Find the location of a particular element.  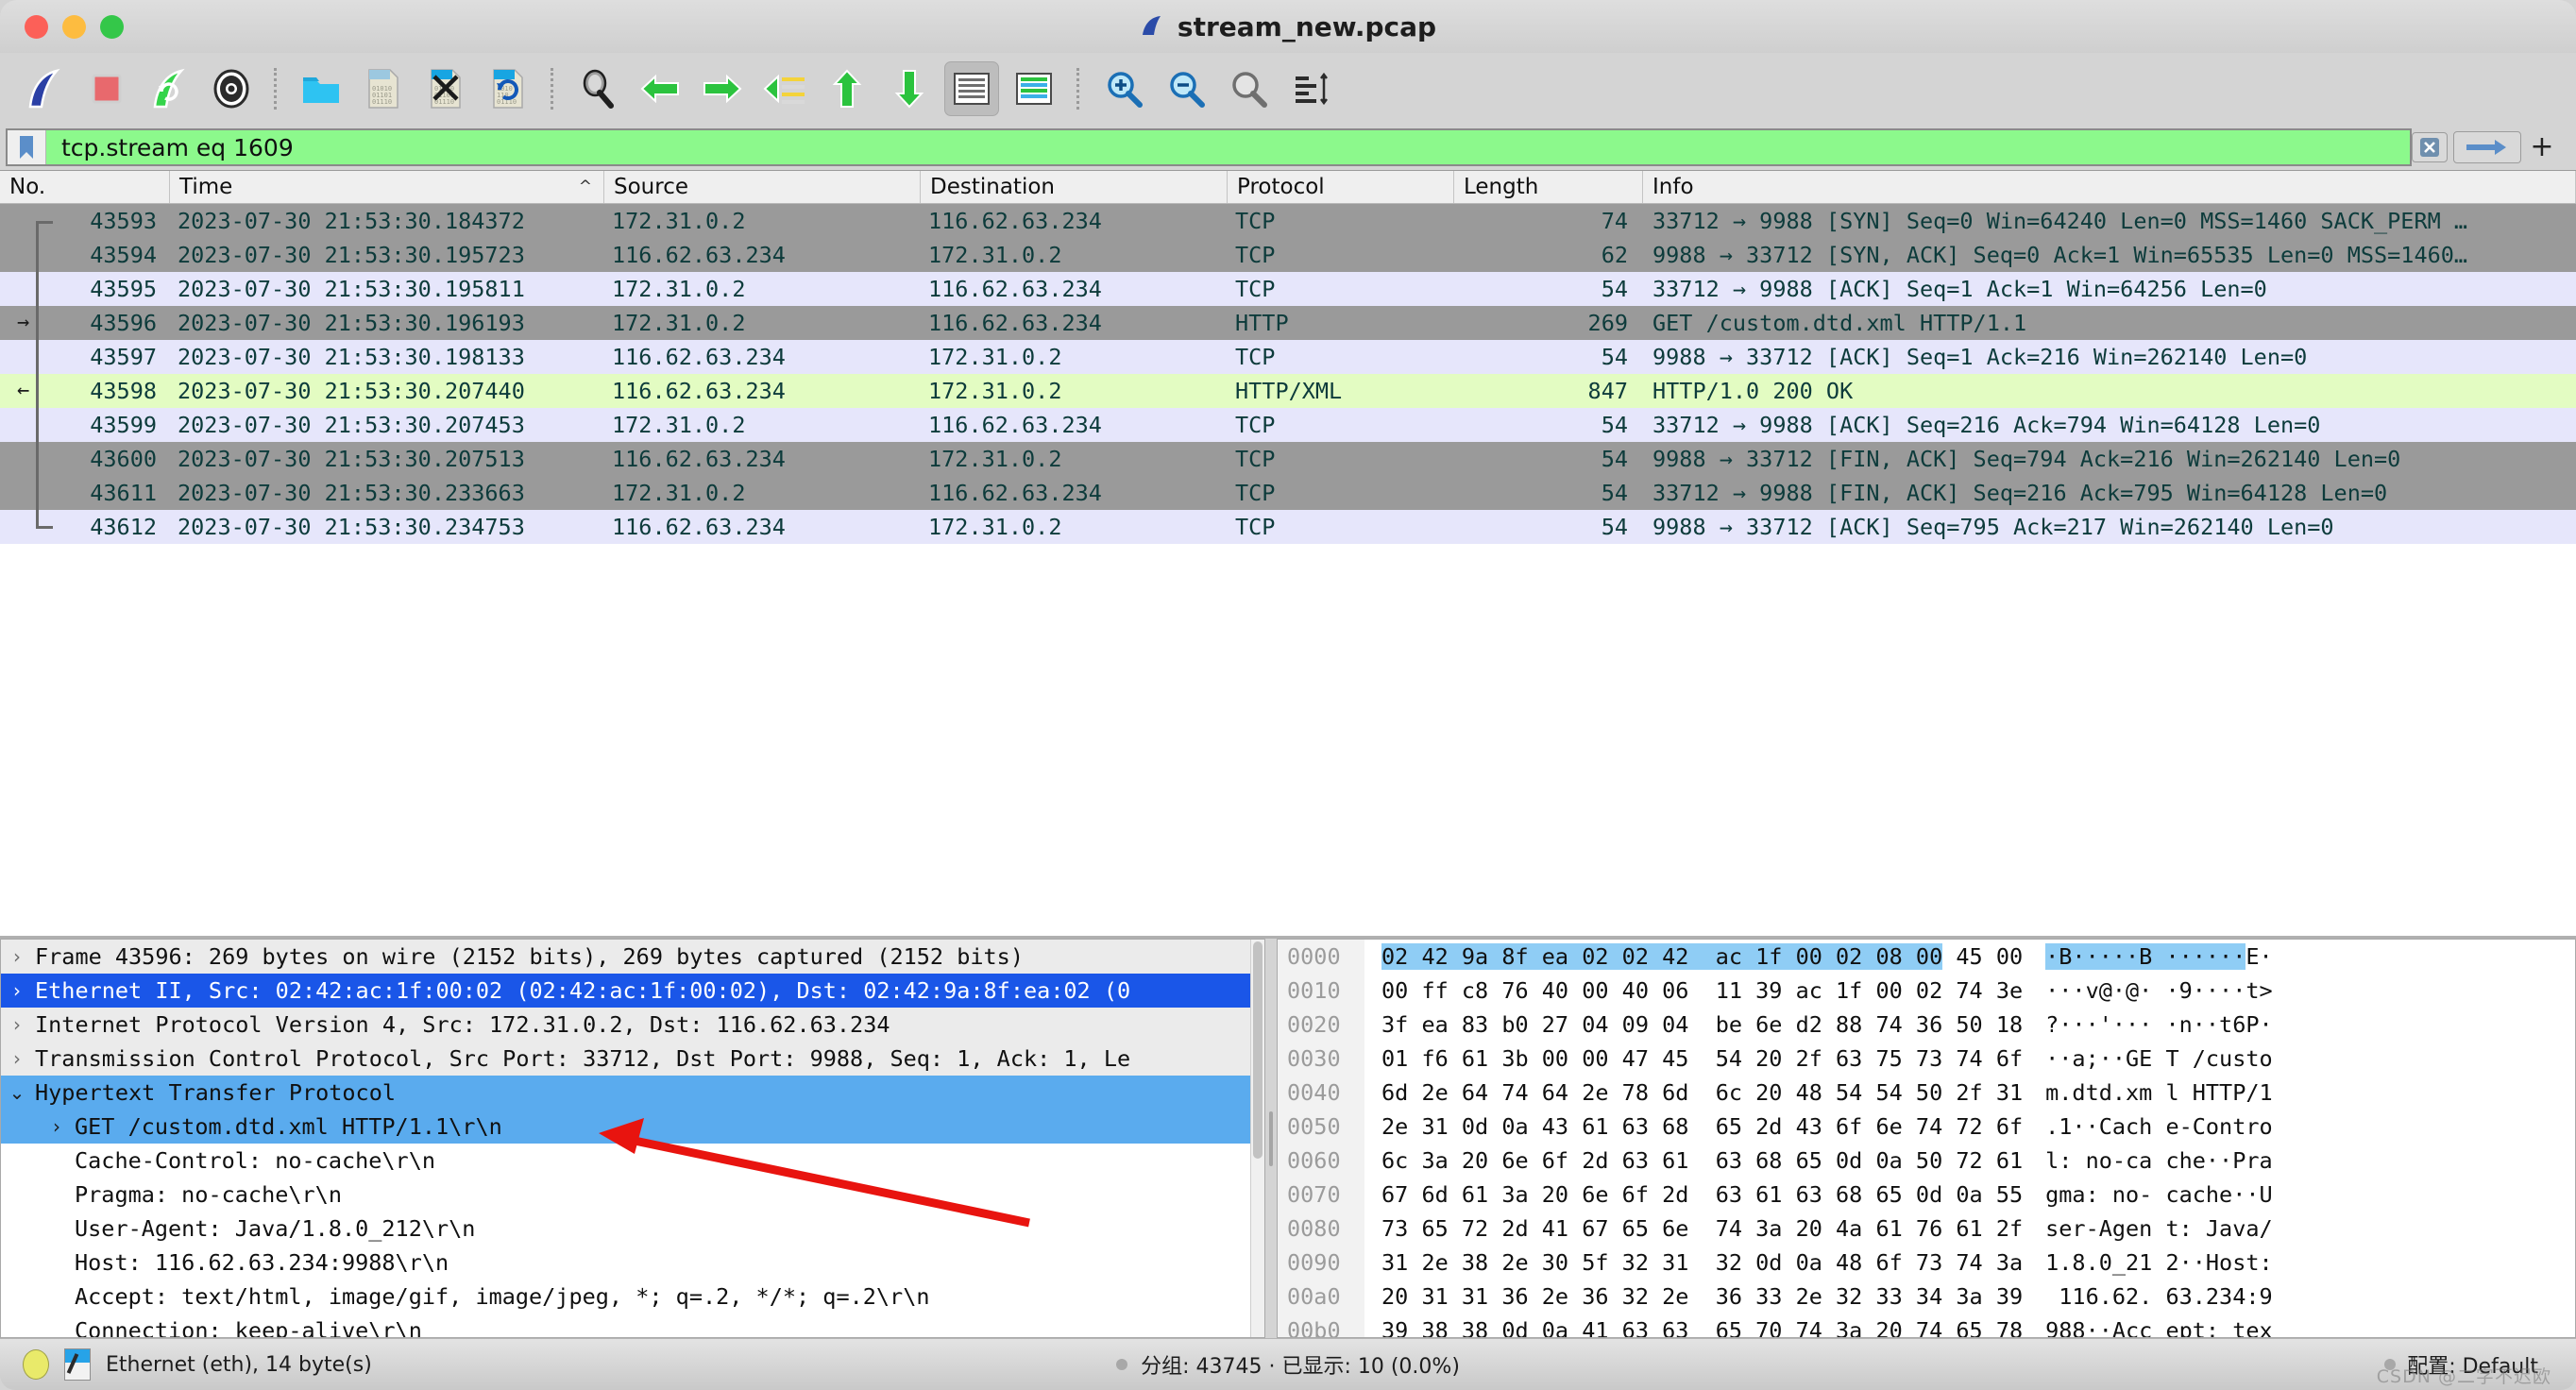

filter-buttons: + is located at coordinates (2491, 147).